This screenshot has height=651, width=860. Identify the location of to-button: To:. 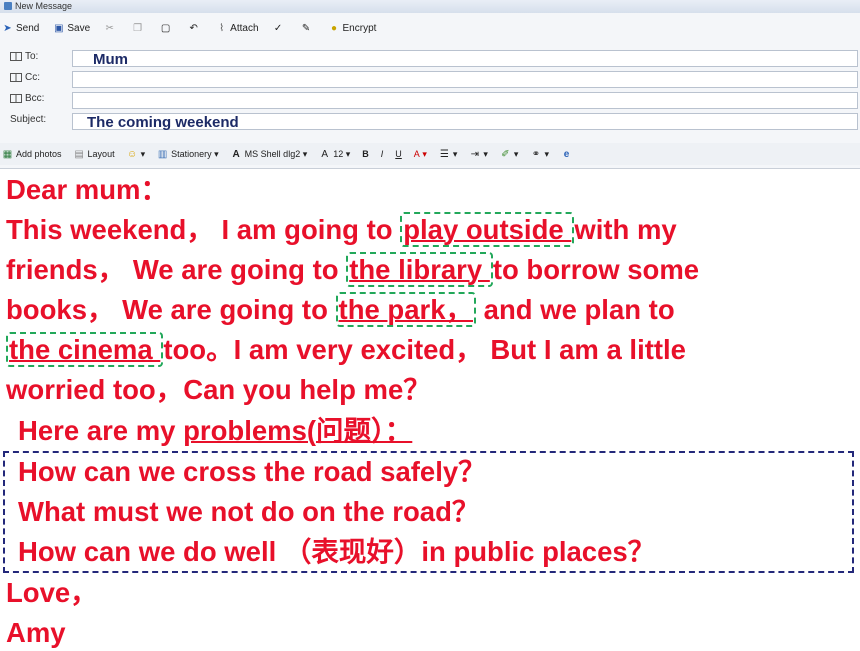
(24, 56).